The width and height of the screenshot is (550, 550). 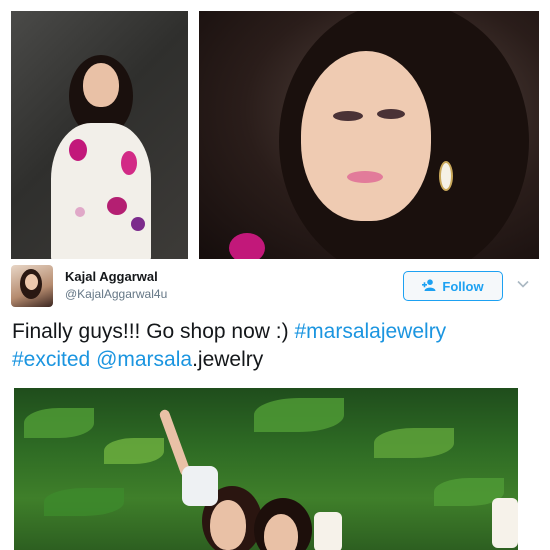 I want to click on author-name: Kajal Aggarwal, so click(x=111, y=276).